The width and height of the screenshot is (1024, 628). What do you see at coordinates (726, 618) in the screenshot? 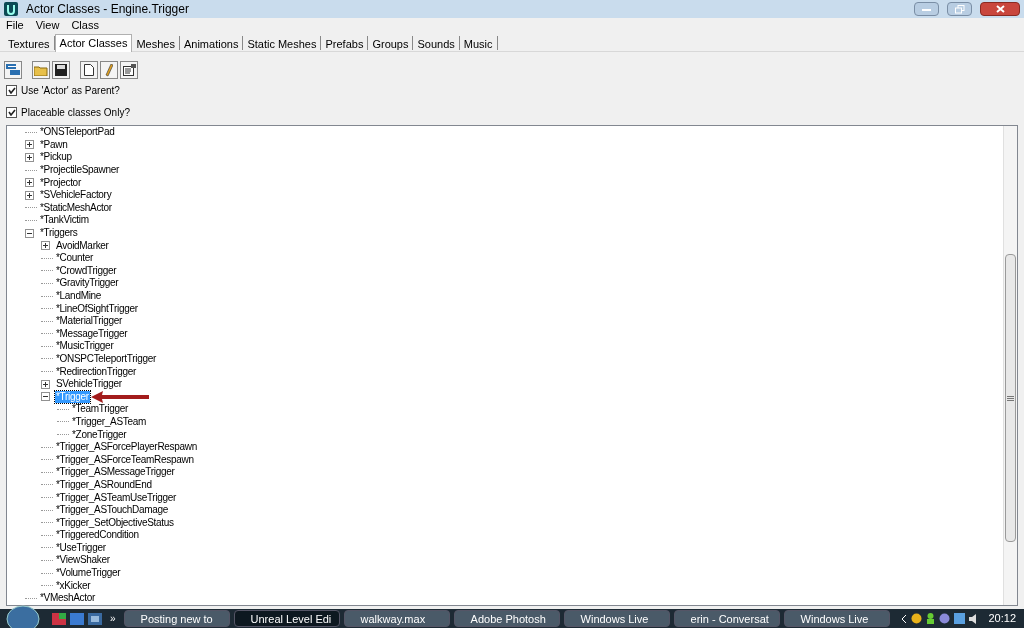
I see `taskbar-button: erin - Conversat` at bounding box center [726, 618].